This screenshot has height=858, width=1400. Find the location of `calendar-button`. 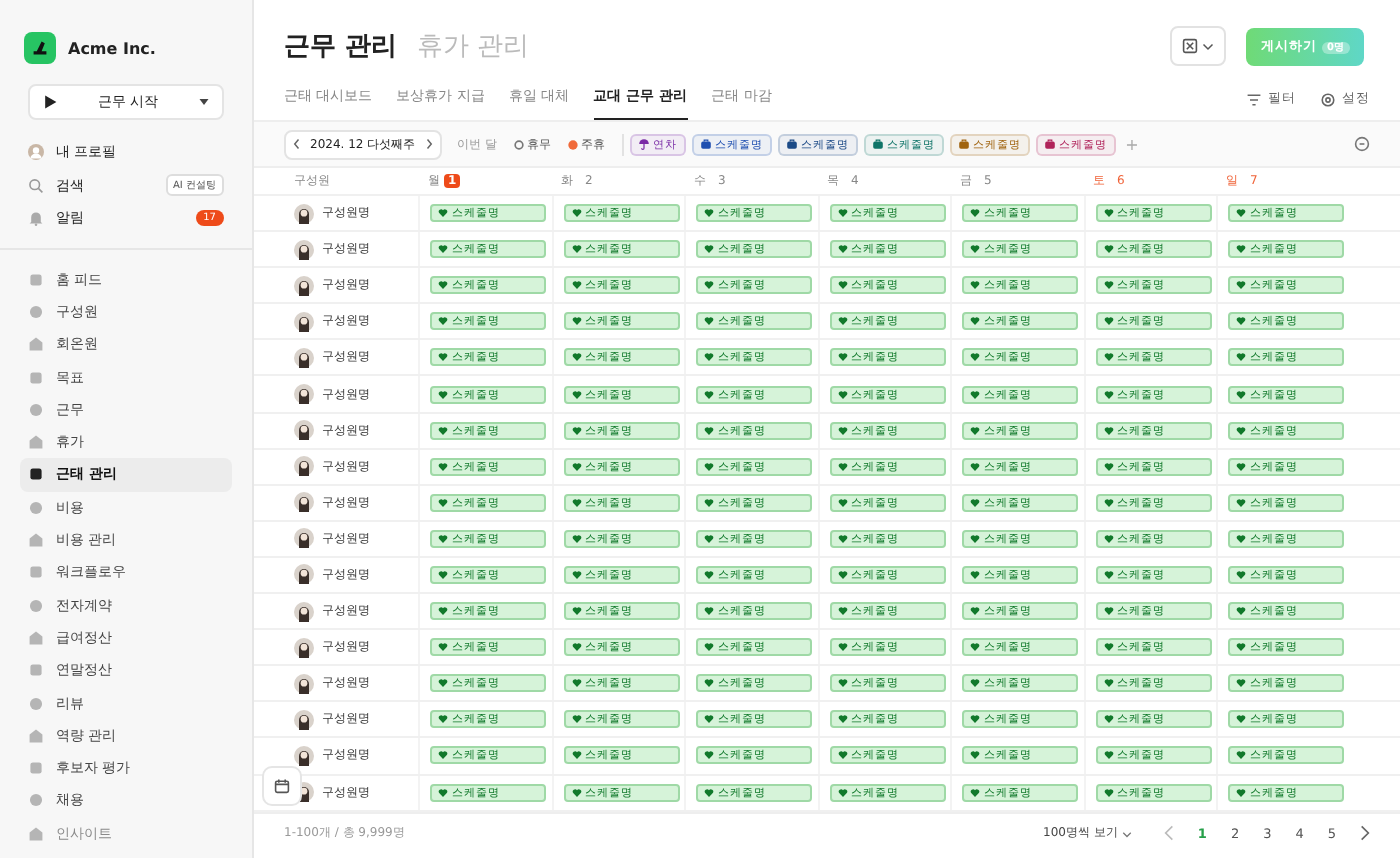

calendar-button is located at coordinates (282, 786).